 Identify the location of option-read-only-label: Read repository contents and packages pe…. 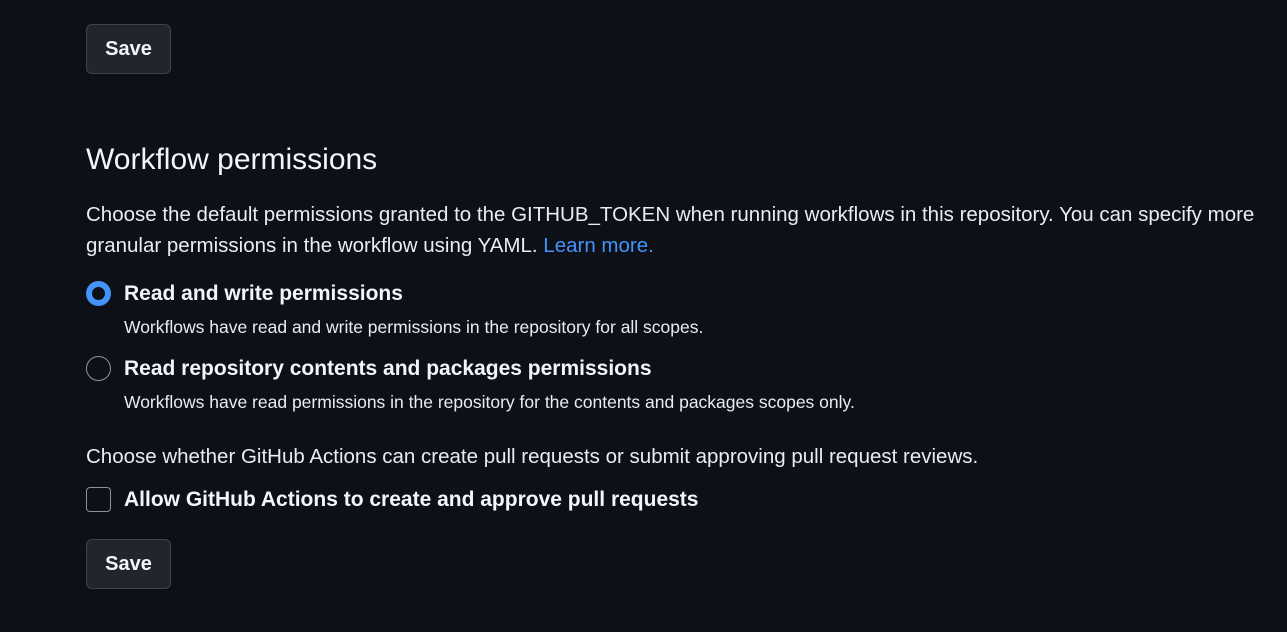
(388, 369).